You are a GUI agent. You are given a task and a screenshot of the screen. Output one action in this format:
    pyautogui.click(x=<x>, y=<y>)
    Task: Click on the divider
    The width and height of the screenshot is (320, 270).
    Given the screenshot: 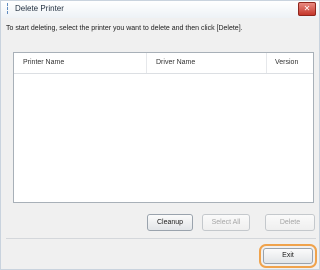 What is the action you would take?
    pyautogui.click(x=161, y=238)
    